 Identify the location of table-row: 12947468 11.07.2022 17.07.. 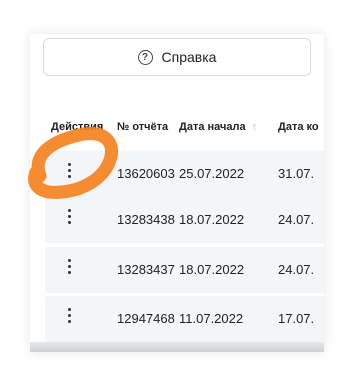
(184, 319).